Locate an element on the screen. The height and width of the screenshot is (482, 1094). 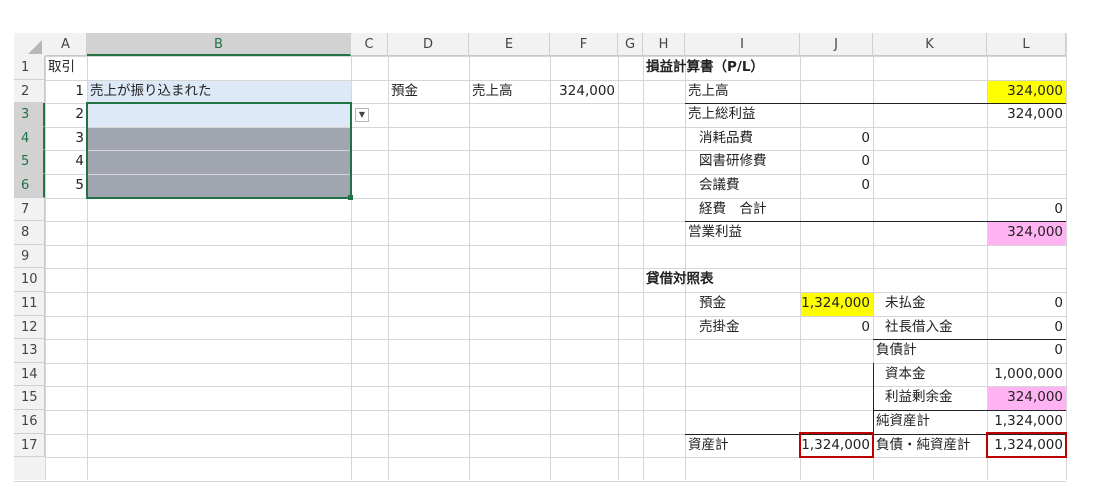
cell-e2: 売上高 is located at coordinates (509, 92).